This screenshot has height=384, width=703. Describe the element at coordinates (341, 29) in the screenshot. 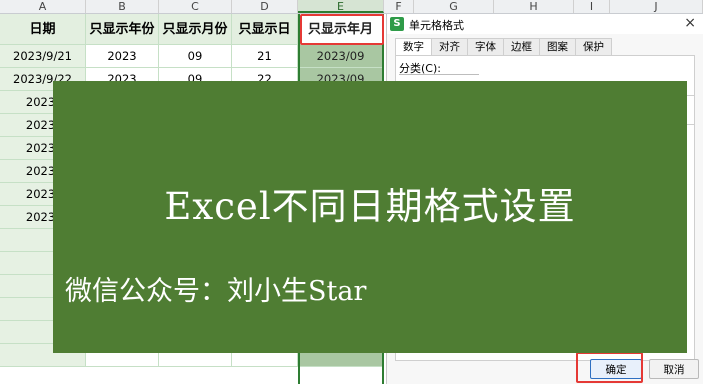

I see `header-cell-year-month: 只显示年月` at that location.